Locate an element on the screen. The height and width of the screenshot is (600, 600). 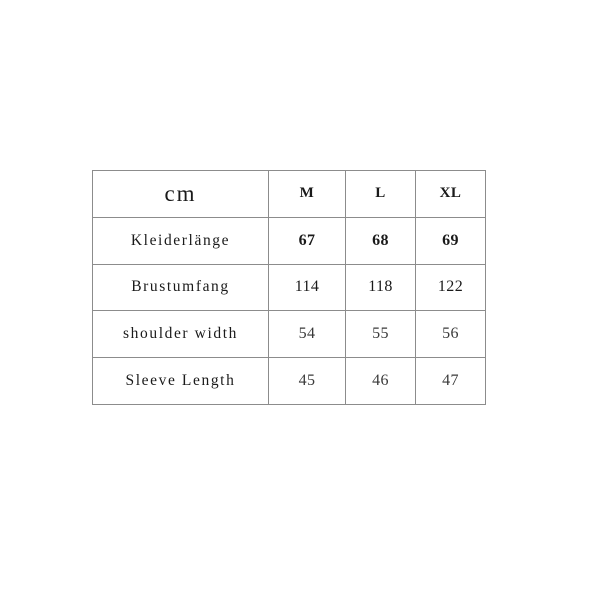
row-label-kleiderlaenge: Kleiderlänge is located at coordinates (180, 240).